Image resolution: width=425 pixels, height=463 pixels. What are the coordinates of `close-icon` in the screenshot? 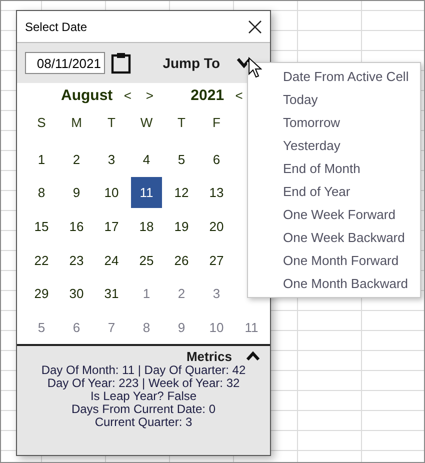 It's located at (255, 27).